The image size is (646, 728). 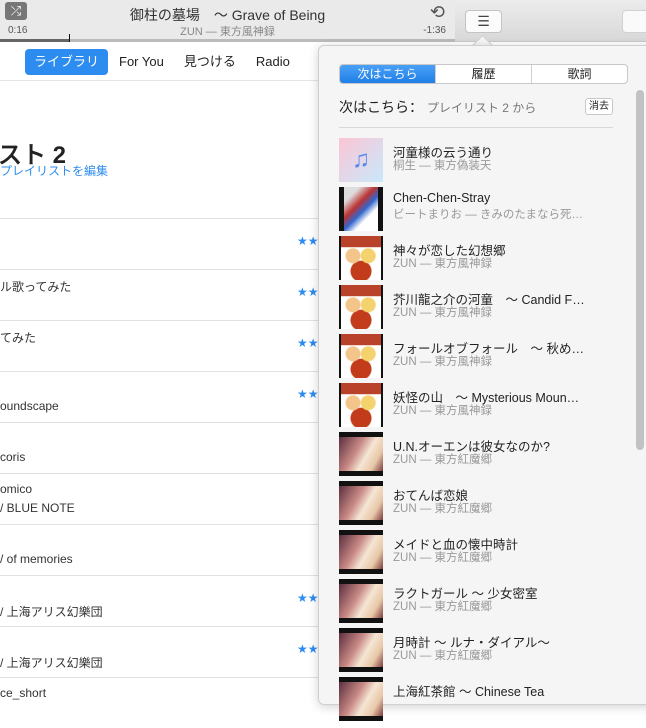 I want to click on queue-item: ♫ 河童様の云う通り 桐生 — 東方偽装天, so click(x=474, y=161).